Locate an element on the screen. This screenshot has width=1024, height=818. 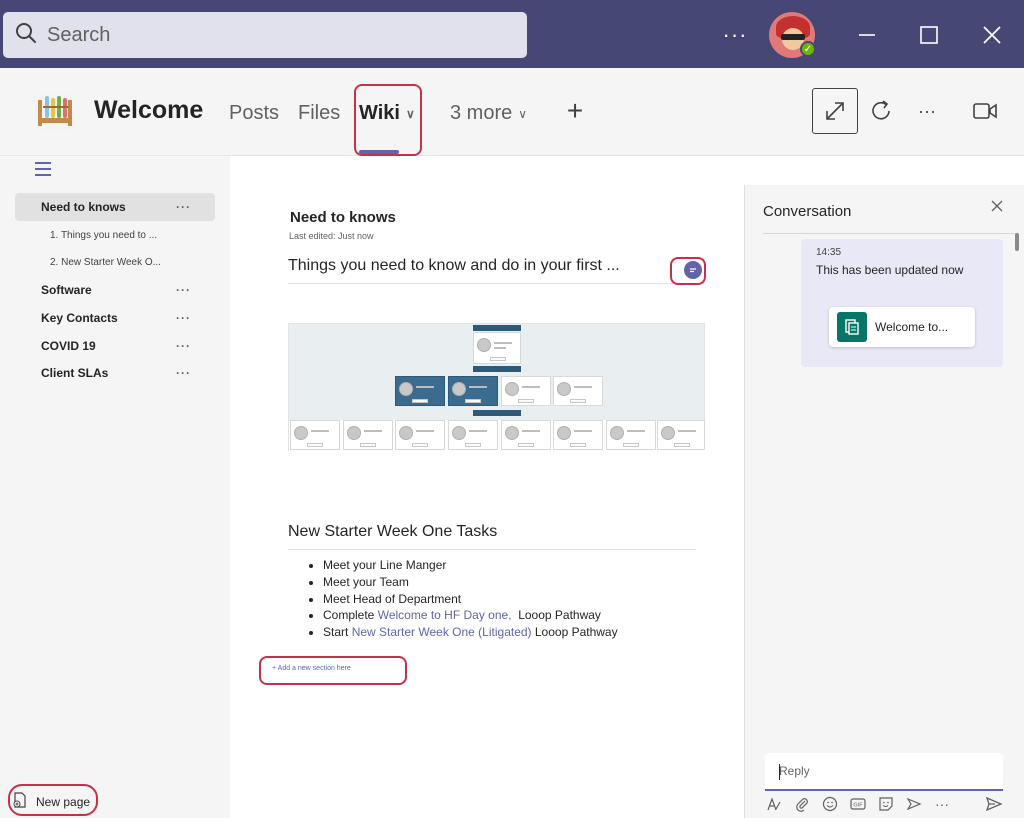
search-box: Search is located at coordinates (265, 35).